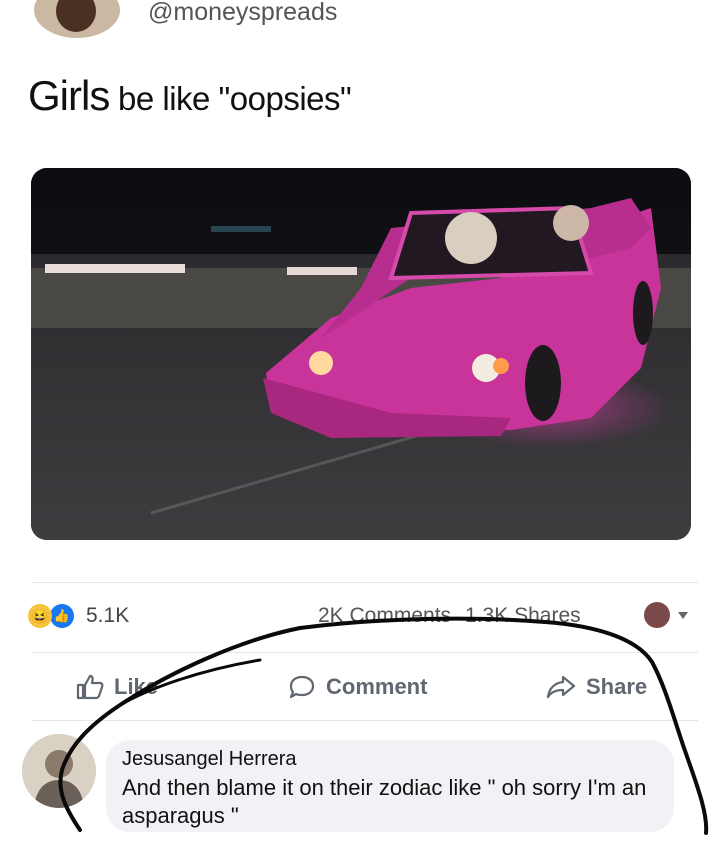 Image resolution: width=720 pixels, height=845 pixels. Describe the element at coordinates (76, 16) in the screenshot. I see `avatar-face` at that location.